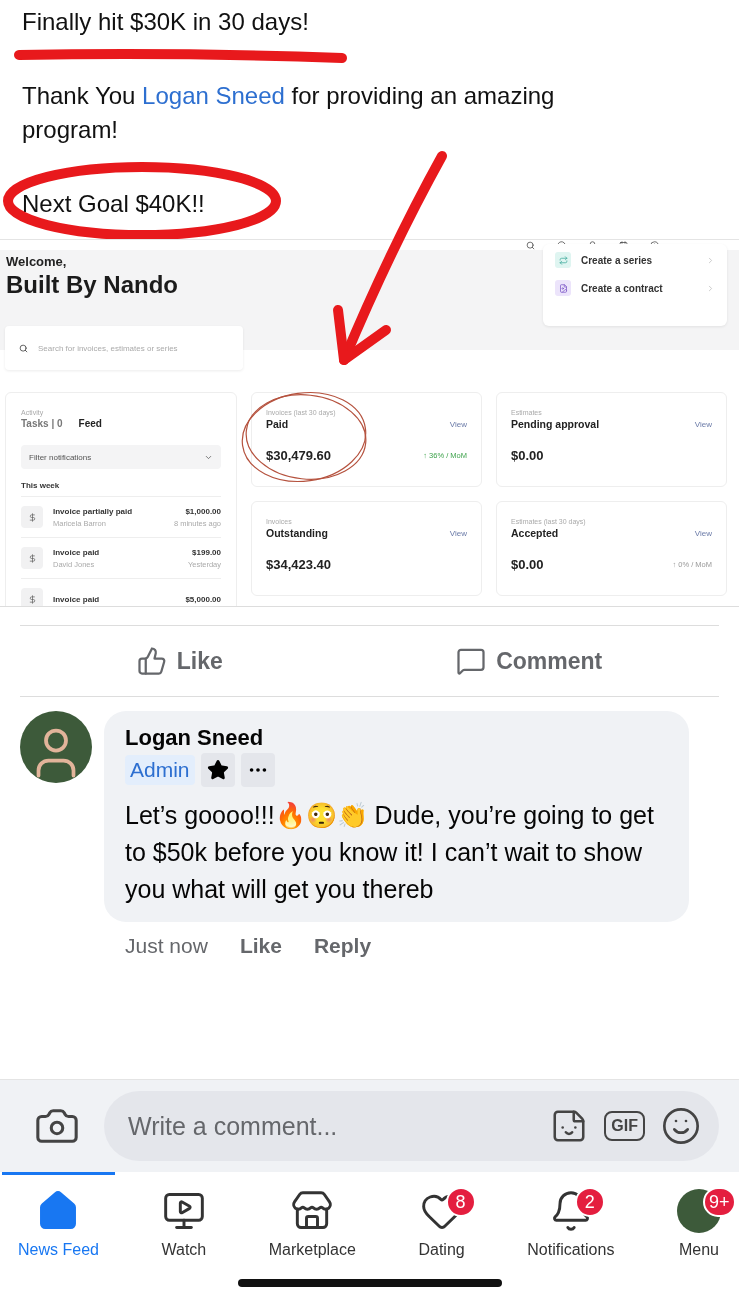 The width and height of the screenshot is (739, 1305). What do you see at coordinates (257, 770) in the screenshot?
I see `more-icon` at bounding box center [257, 770].